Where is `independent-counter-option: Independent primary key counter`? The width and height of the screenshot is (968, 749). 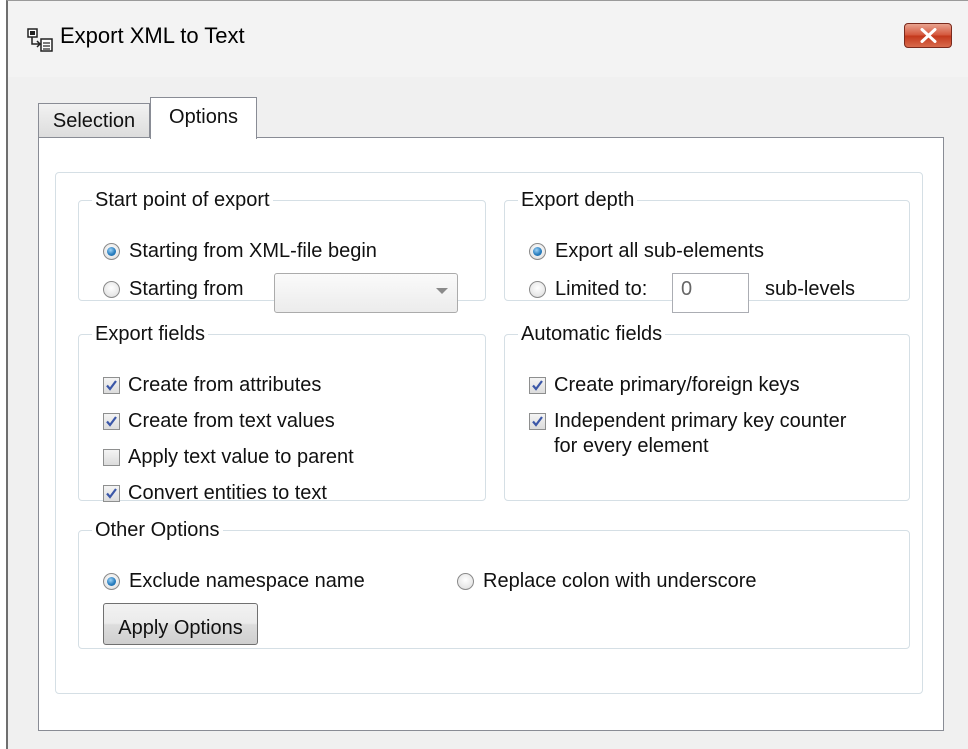 independent-counter-option: Independent primary key counter is located at coordinates (687, 421).